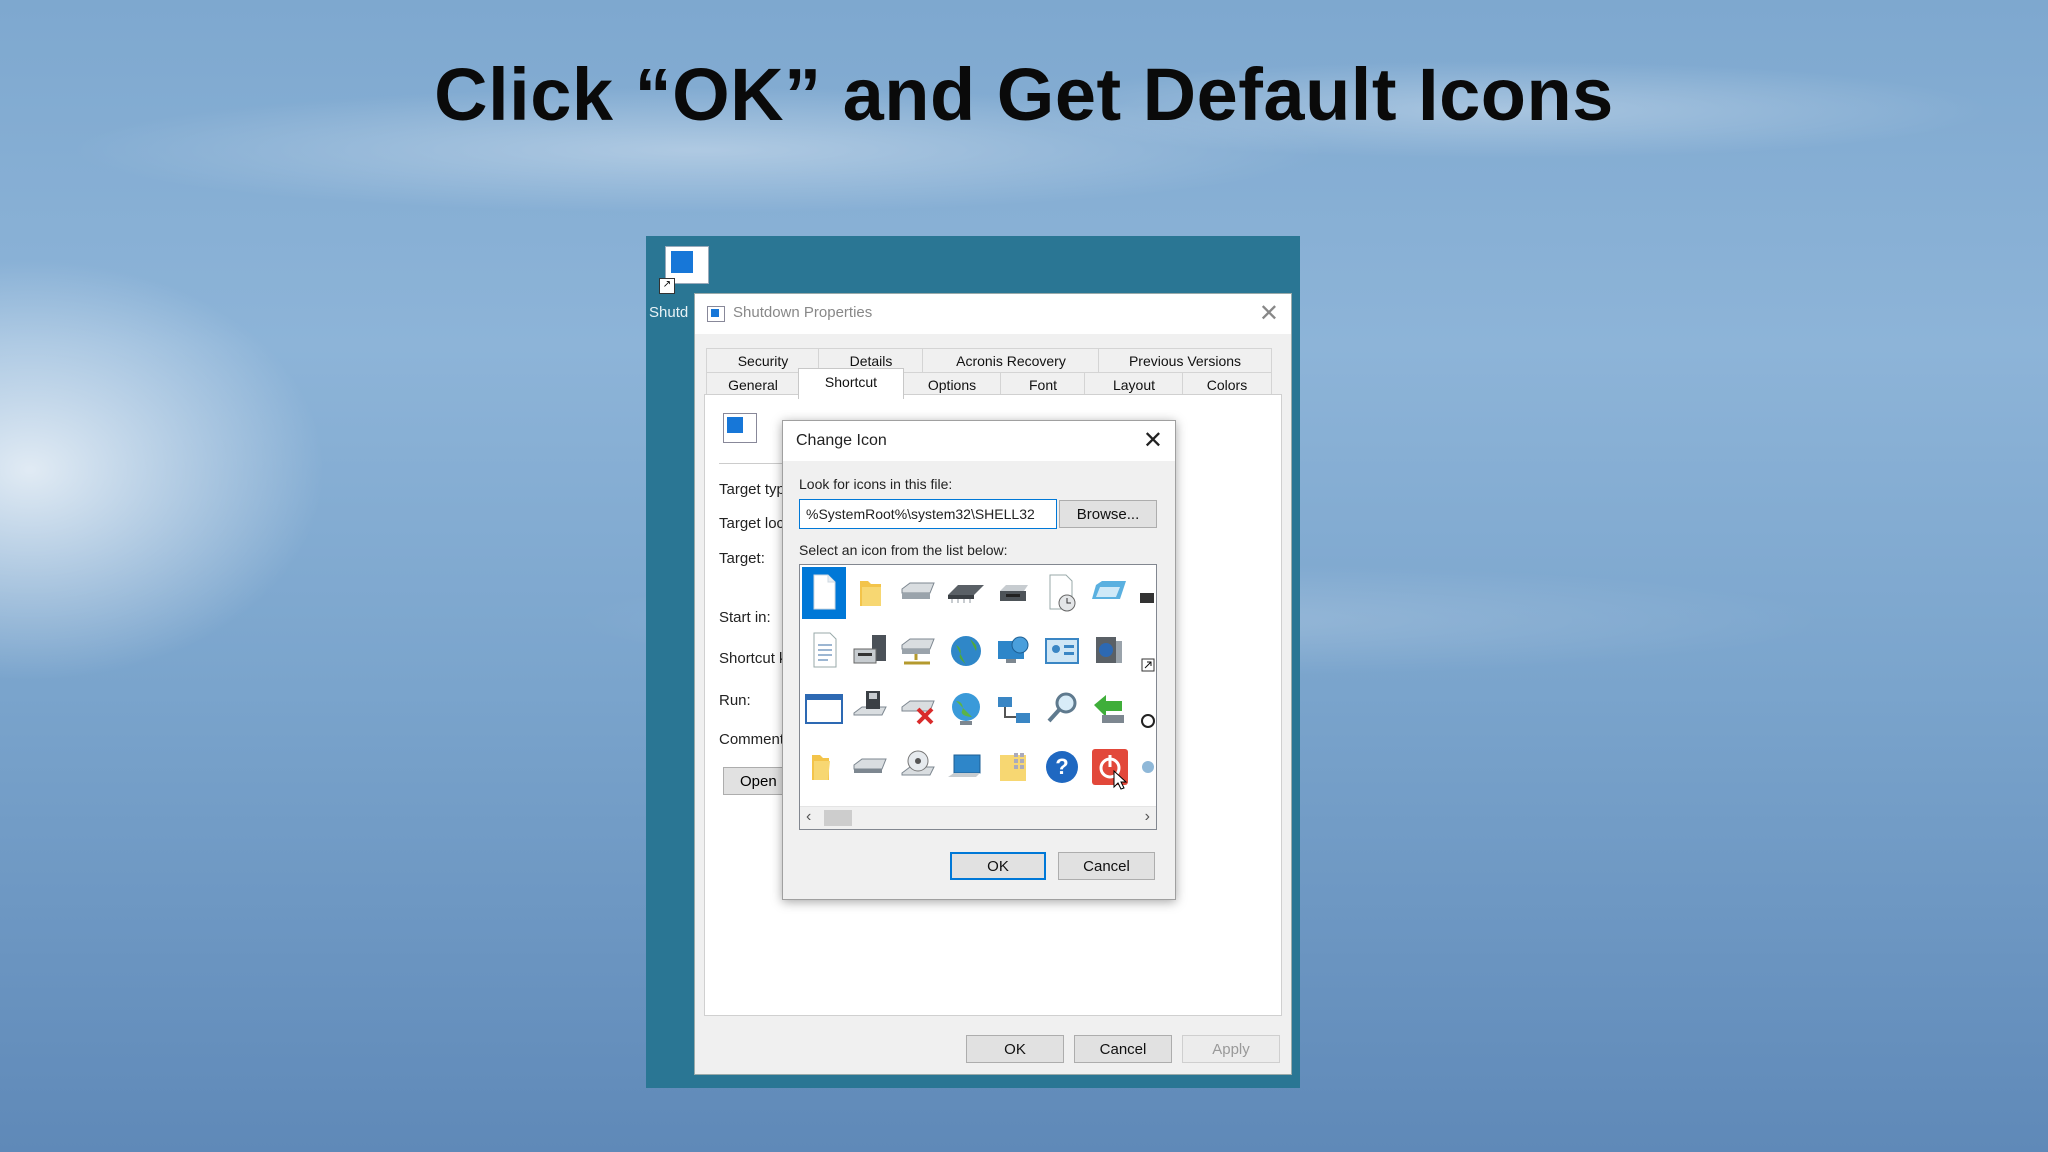 The image size is (2048, 1152). What do you see at coordinates (870, 709) in the screenshot?
I see `floppy-drive-icon` at bounding box center [870, 709].